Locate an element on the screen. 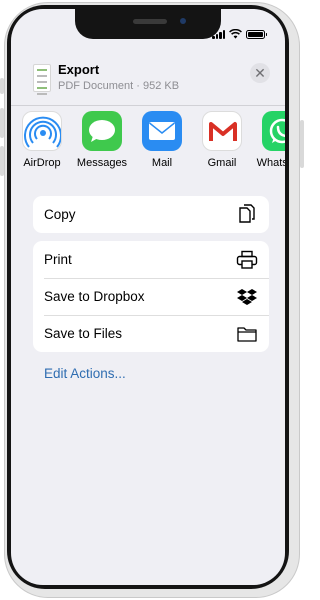 This screenshot has width=320, height=600. app-label: Mail is located at coordinates (162, 163).